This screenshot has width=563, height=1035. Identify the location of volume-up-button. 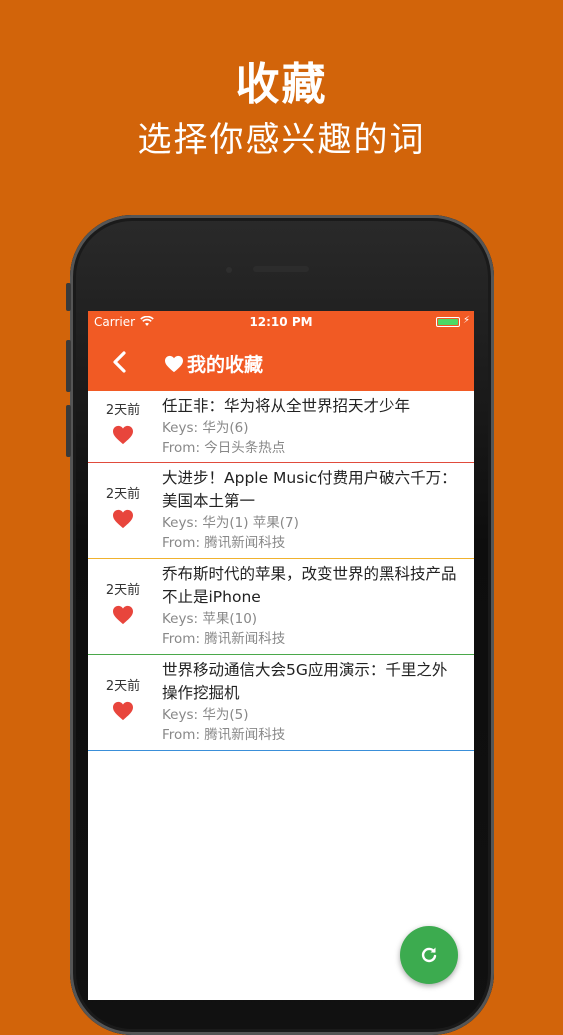
(68, 366).